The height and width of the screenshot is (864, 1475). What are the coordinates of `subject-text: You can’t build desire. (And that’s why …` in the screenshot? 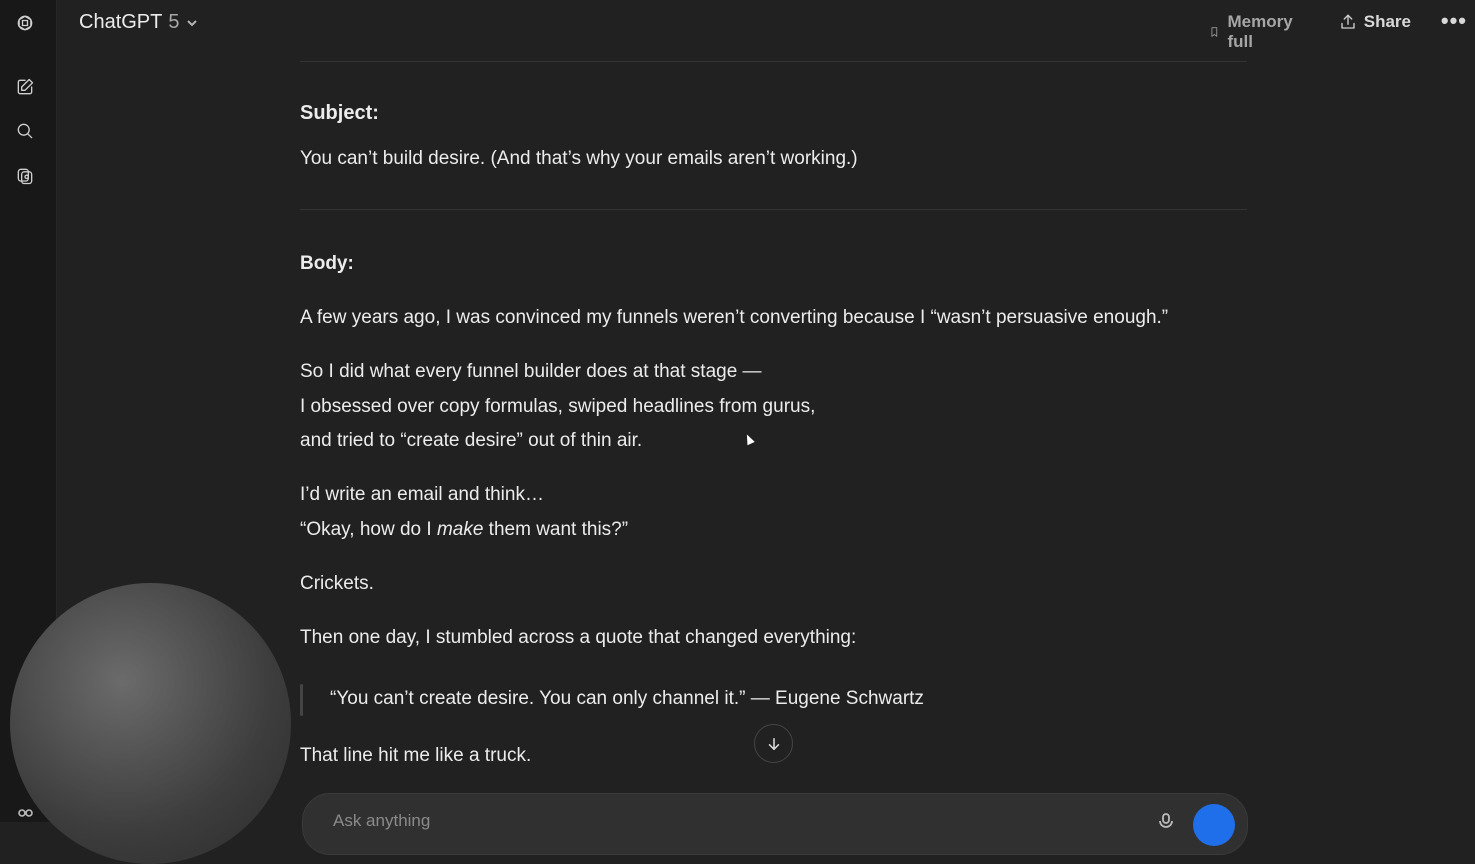 It's located at (579, 158).